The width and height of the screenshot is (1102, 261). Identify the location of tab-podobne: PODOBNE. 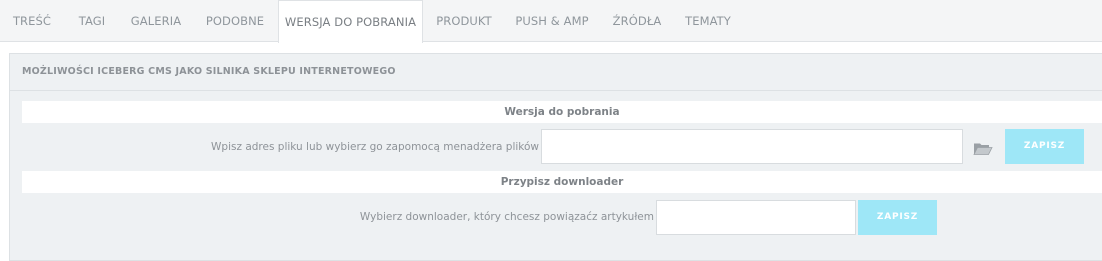
(235, 21).